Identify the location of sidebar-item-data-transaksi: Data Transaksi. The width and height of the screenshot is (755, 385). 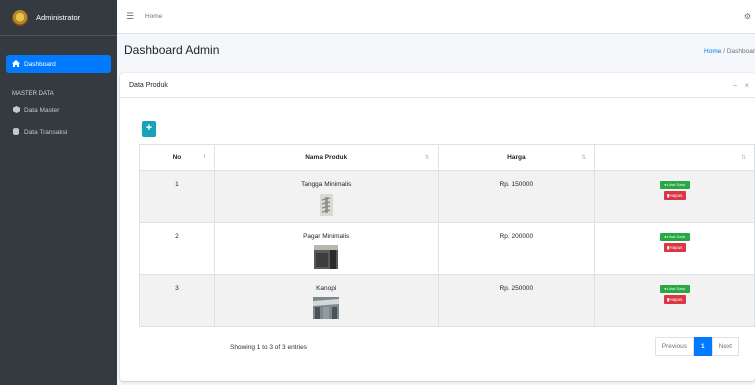
(58, 132).